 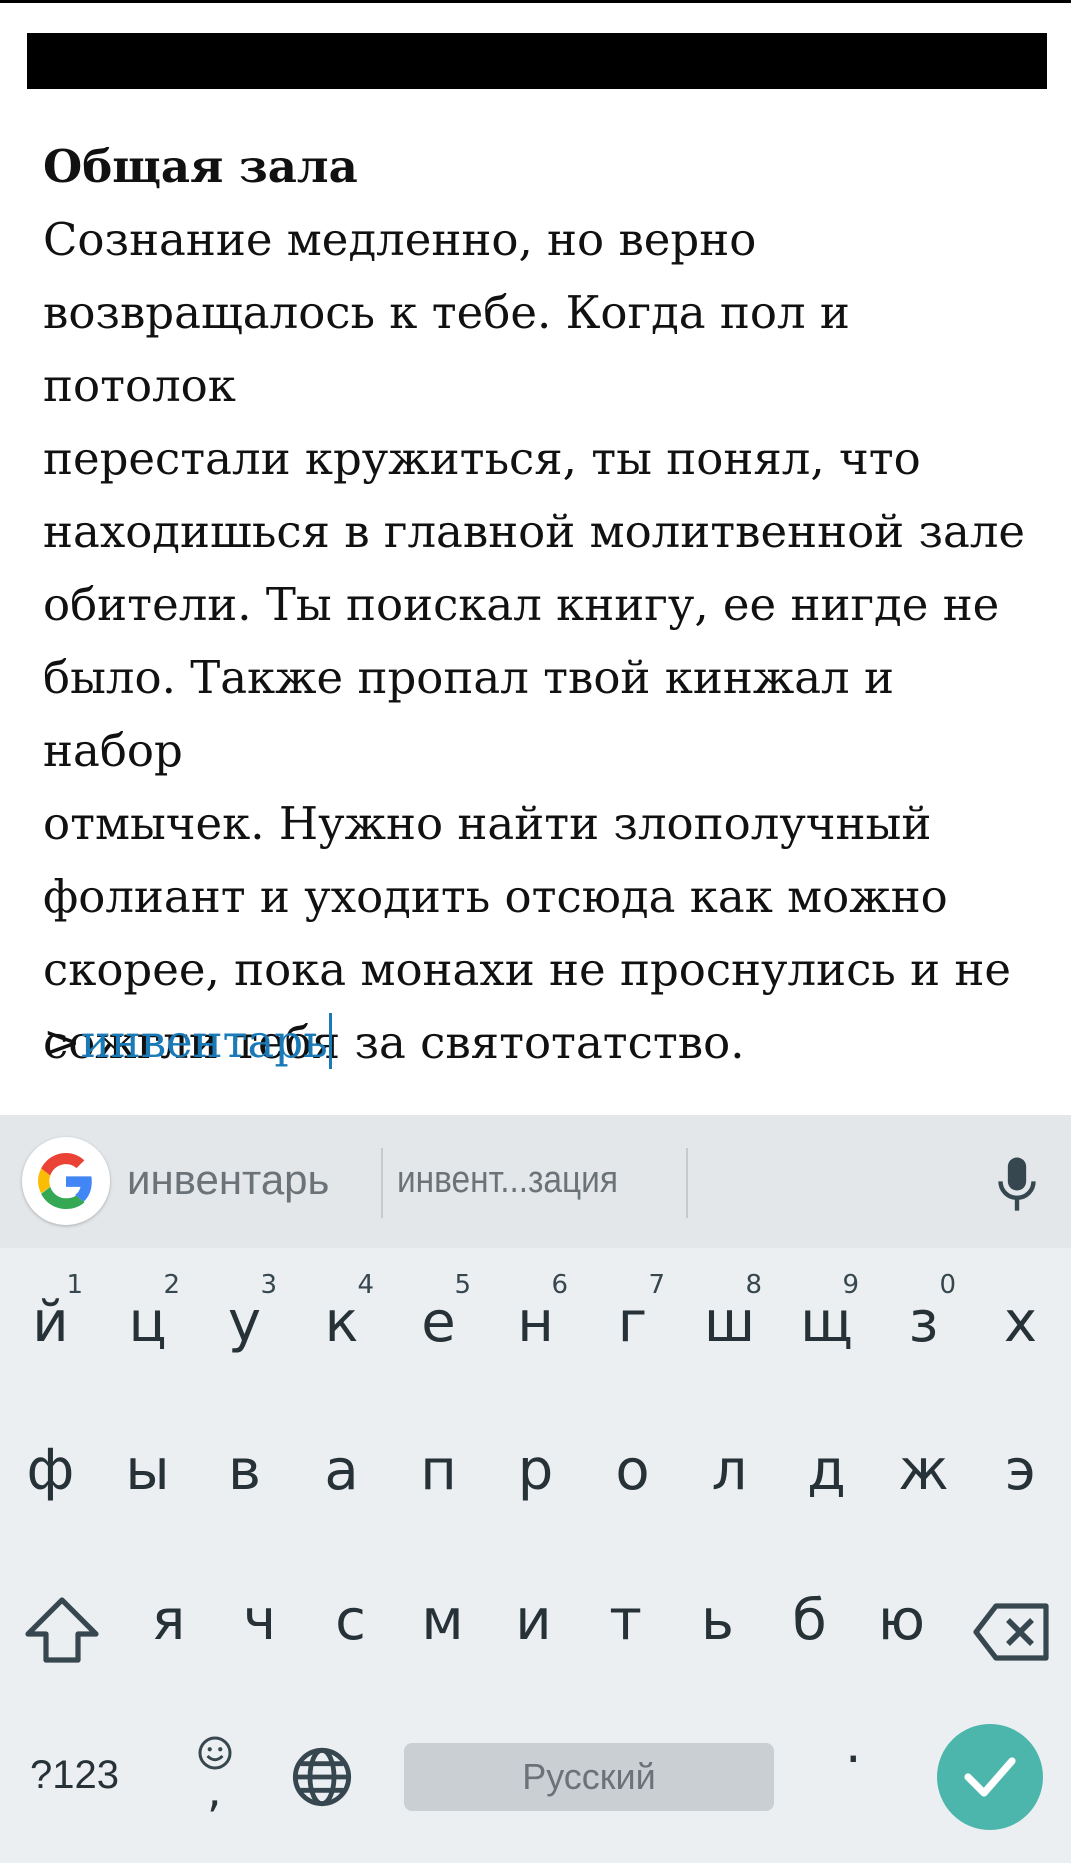 I want to click on key-о: о, so click(x=632, y=1468).